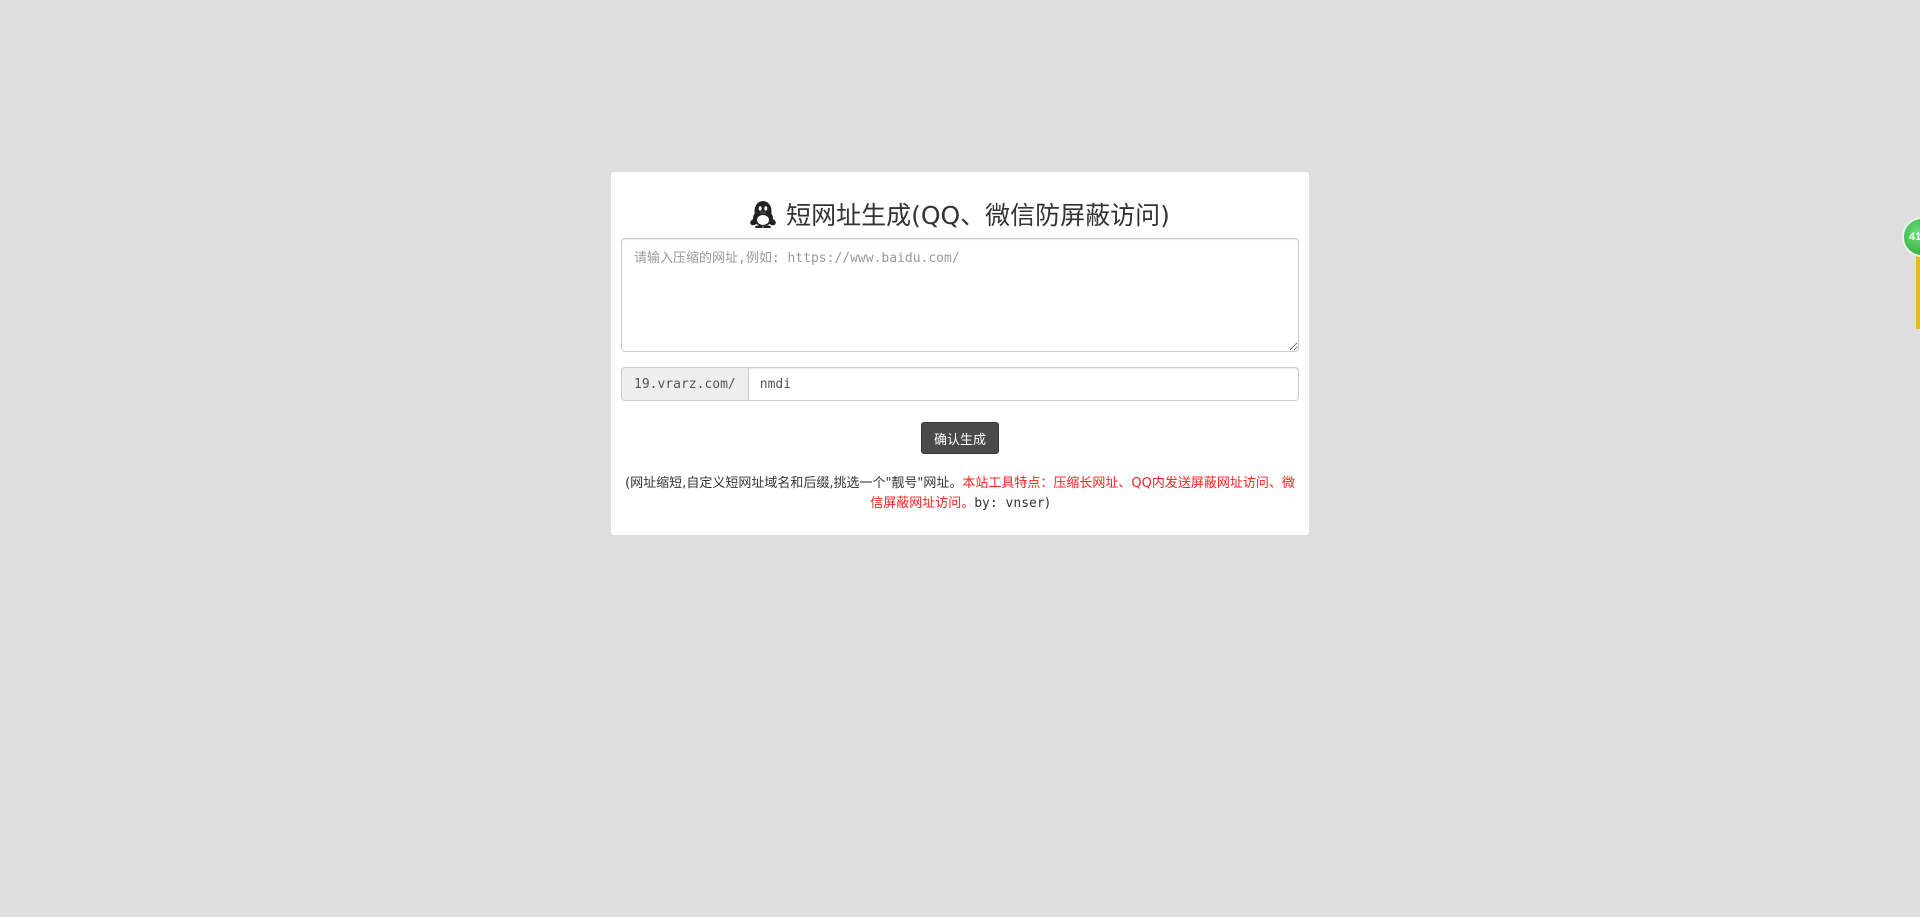 Image resolution: width=1920 pixels, height=917 pixels. Describe the element at coordinates (960, 295) in the screenshot. I see `long-url-textarea` at that location.